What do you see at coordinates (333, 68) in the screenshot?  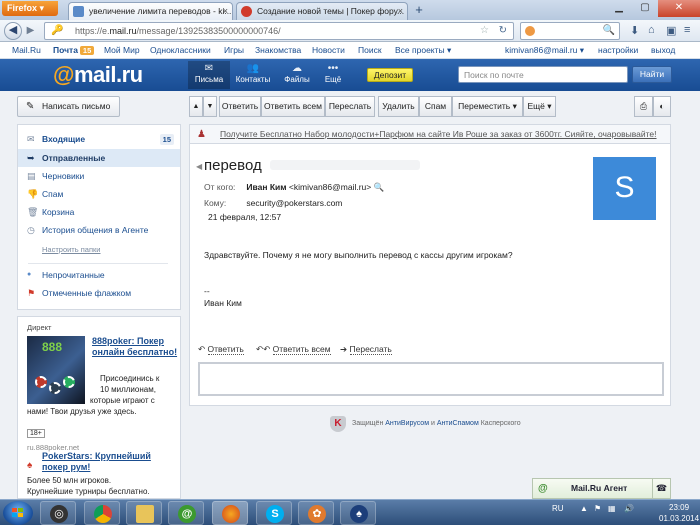 I see `more-dots-icon: •••` at bounding box center [333, 68].